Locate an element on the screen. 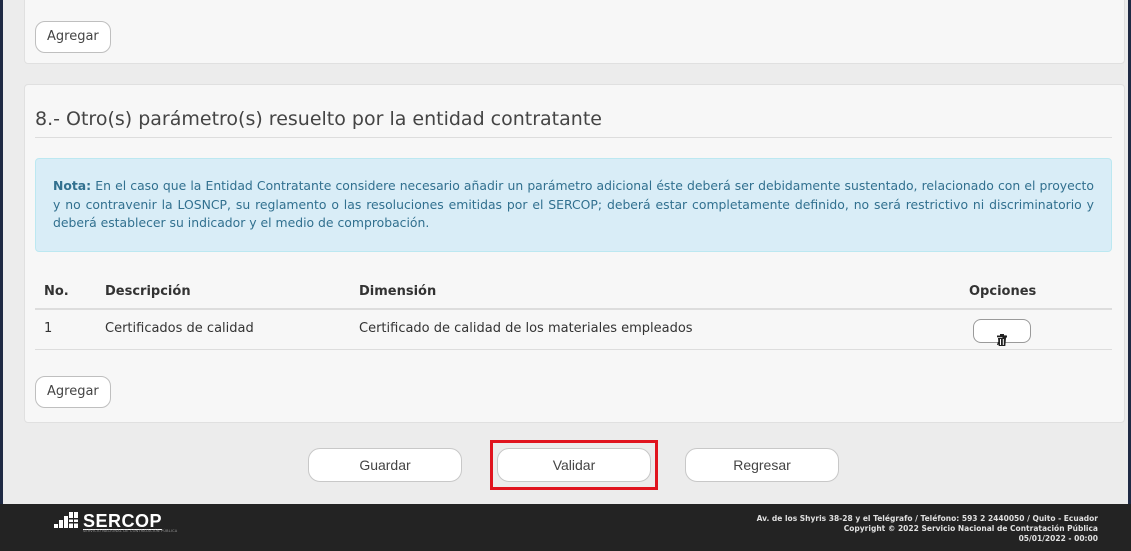  footer-datetime: 05/01/2022 - 00:00 is located at coordinates (1058, 538).